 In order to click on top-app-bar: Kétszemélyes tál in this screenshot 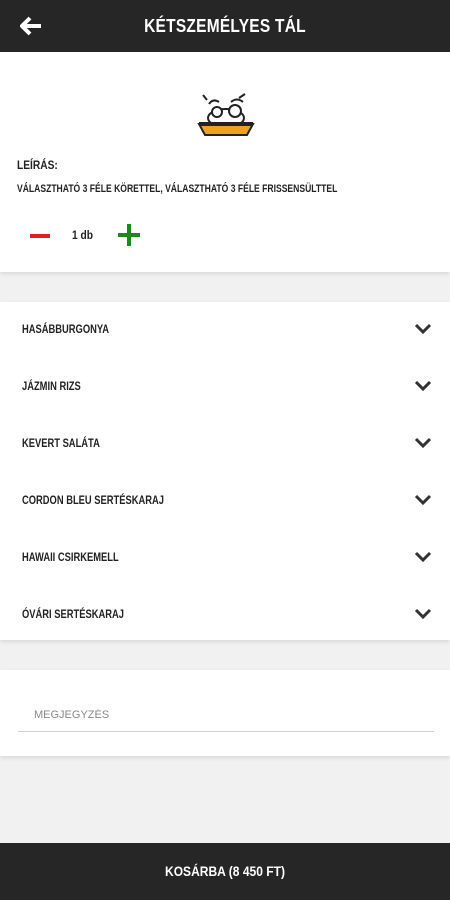, I will do `click(225, 26)`.